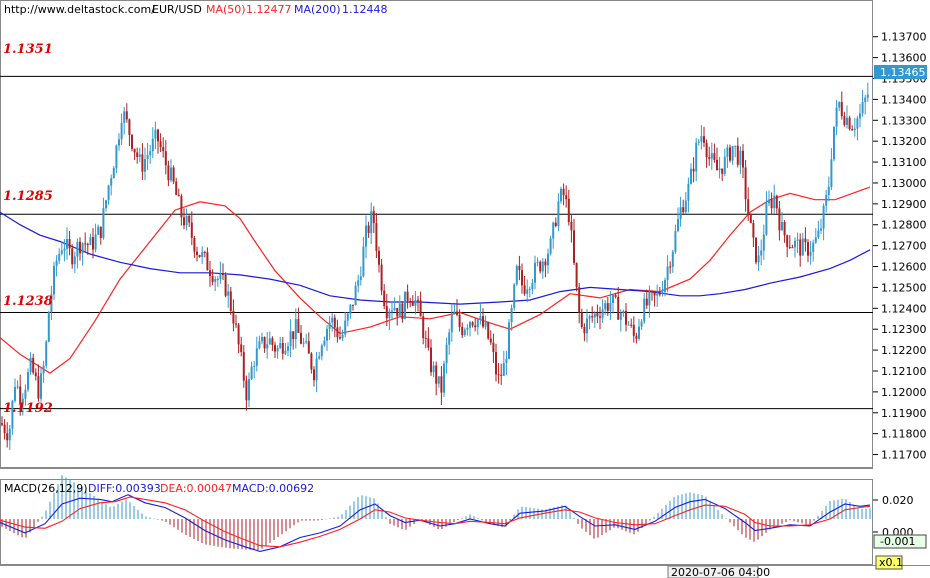  Describe the element at coordinates (904, 162) in the screenshot. I see `price-tick-label: 1.13100` at that location.